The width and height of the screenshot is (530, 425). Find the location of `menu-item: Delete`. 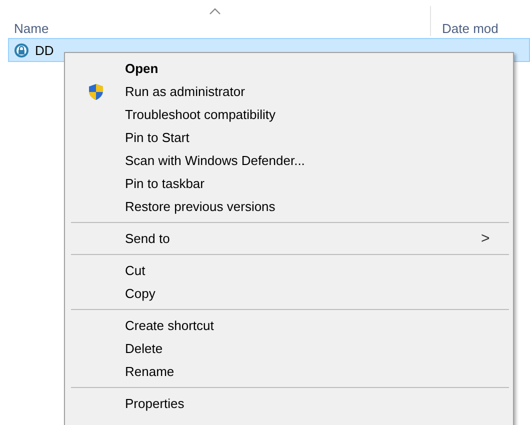

menu-item: Delete is located at coordinates (289, 348).